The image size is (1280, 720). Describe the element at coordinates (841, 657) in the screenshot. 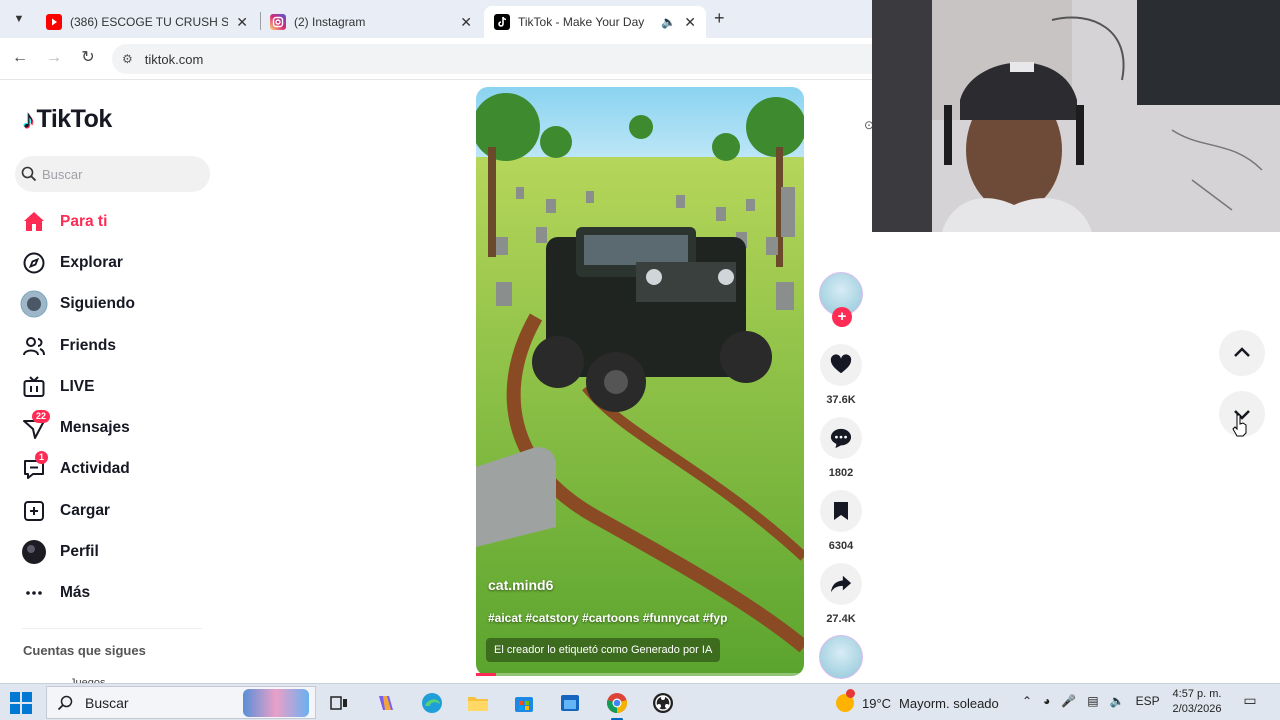

I see `next-video-avatar` at that location.